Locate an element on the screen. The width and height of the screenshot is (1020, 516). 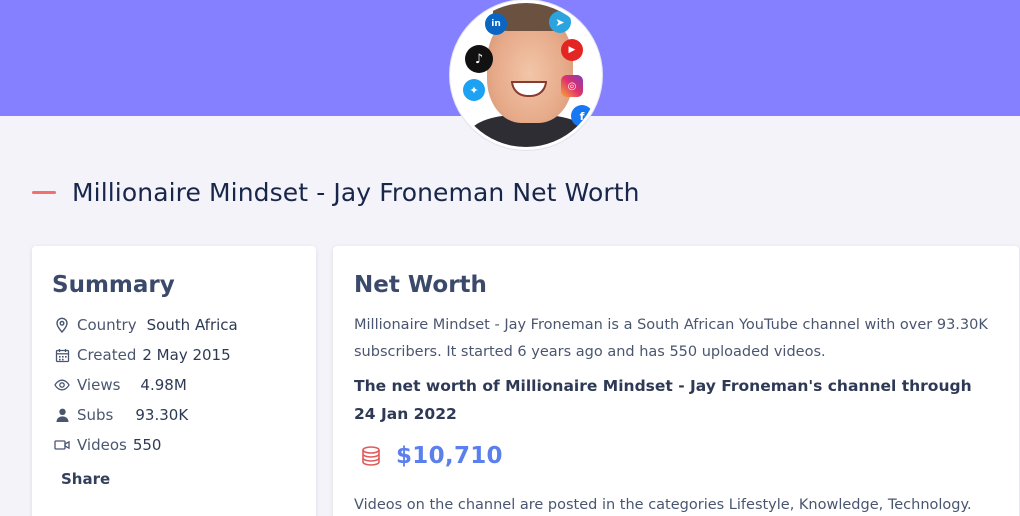
twitter-icon: ✦ is located at coordinates (474, 90).